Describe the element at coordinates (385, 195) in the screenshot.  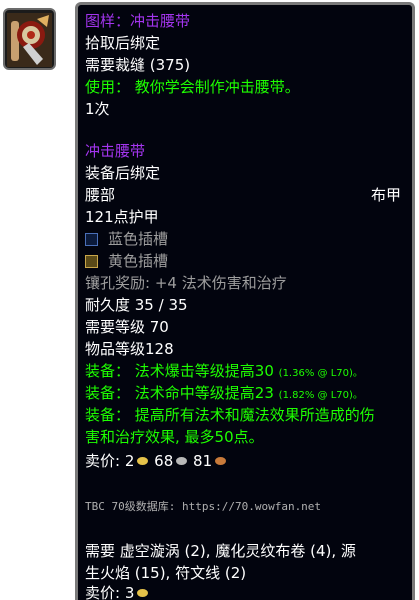
I see `item-armor-type: 布甲` at that location.